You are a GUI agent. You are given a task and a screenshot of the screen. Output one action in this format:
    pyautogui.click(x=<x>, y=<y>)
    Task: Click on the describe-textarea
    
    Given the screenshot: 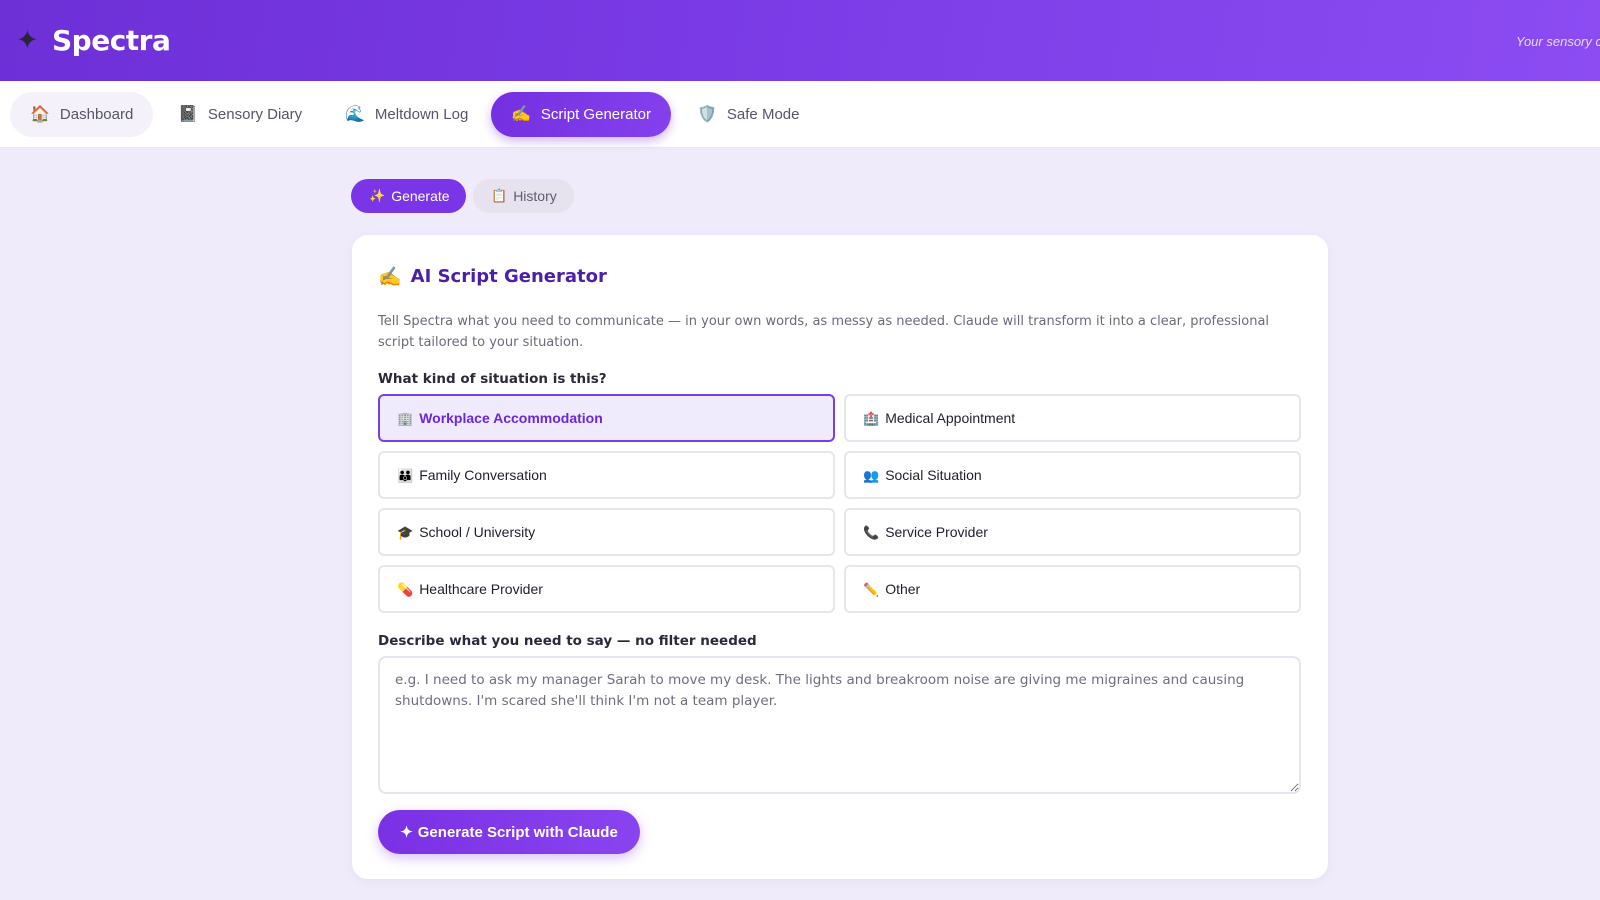 What is the action you would take?
    pyautogui.click(x=839, y=725)
    